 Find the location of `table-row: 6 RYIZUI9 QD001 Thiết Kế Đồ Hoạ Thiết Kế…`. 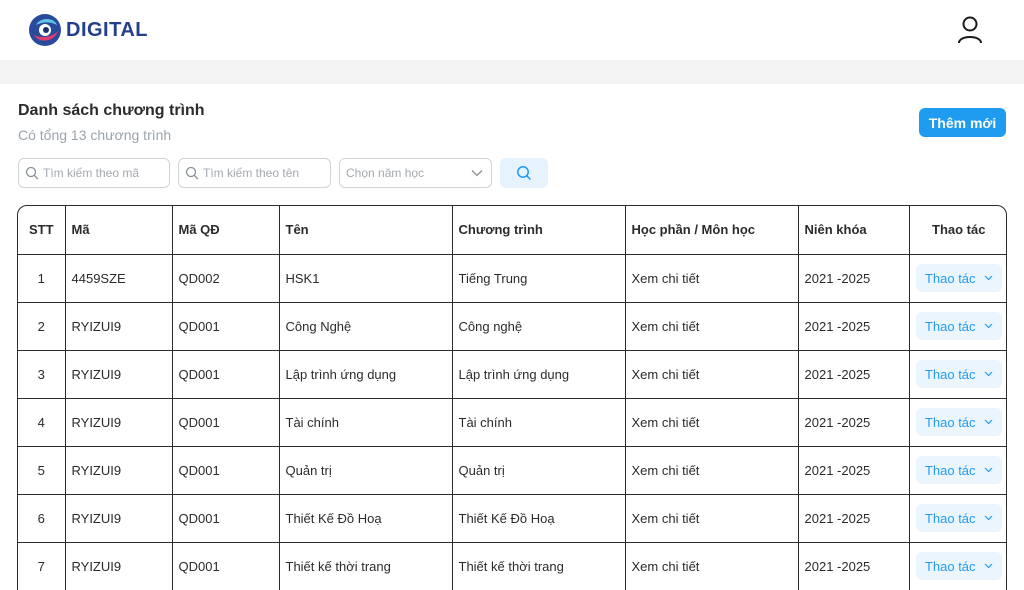

table-row: 6 RYIZUI9 QD001 Thiết Kế Đồ Hoạ Thiết Kế… is located at coordinates (512, 518).